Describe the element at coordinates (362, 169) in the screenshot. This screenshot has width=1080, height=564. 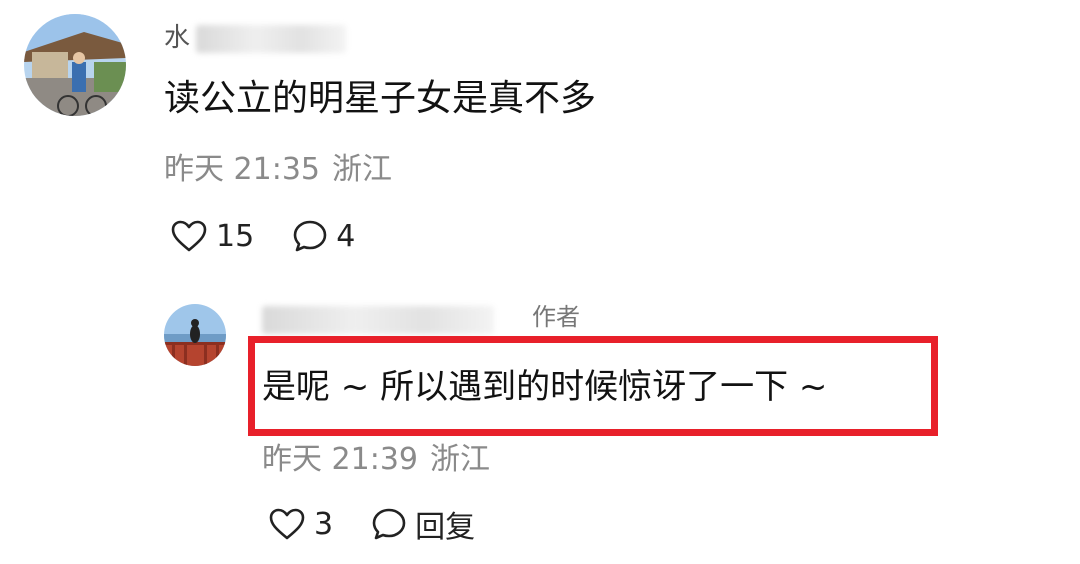
I see `comment-location: 浙江` at that location.